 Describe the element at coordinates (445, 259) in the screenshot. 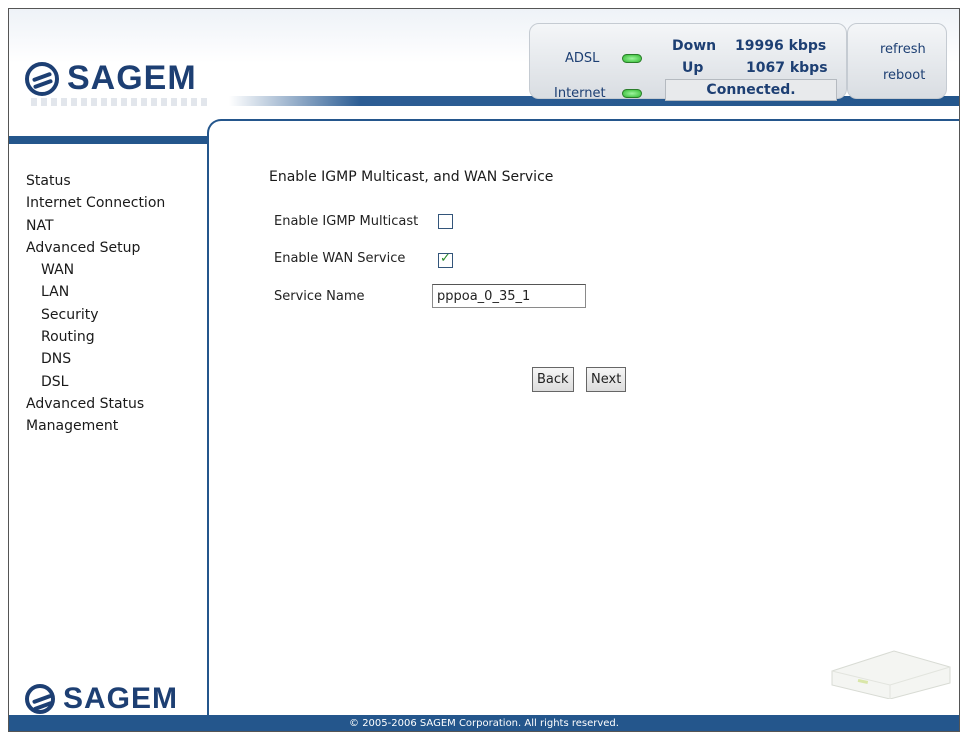

I see `wan-service-checkbox` at that location.